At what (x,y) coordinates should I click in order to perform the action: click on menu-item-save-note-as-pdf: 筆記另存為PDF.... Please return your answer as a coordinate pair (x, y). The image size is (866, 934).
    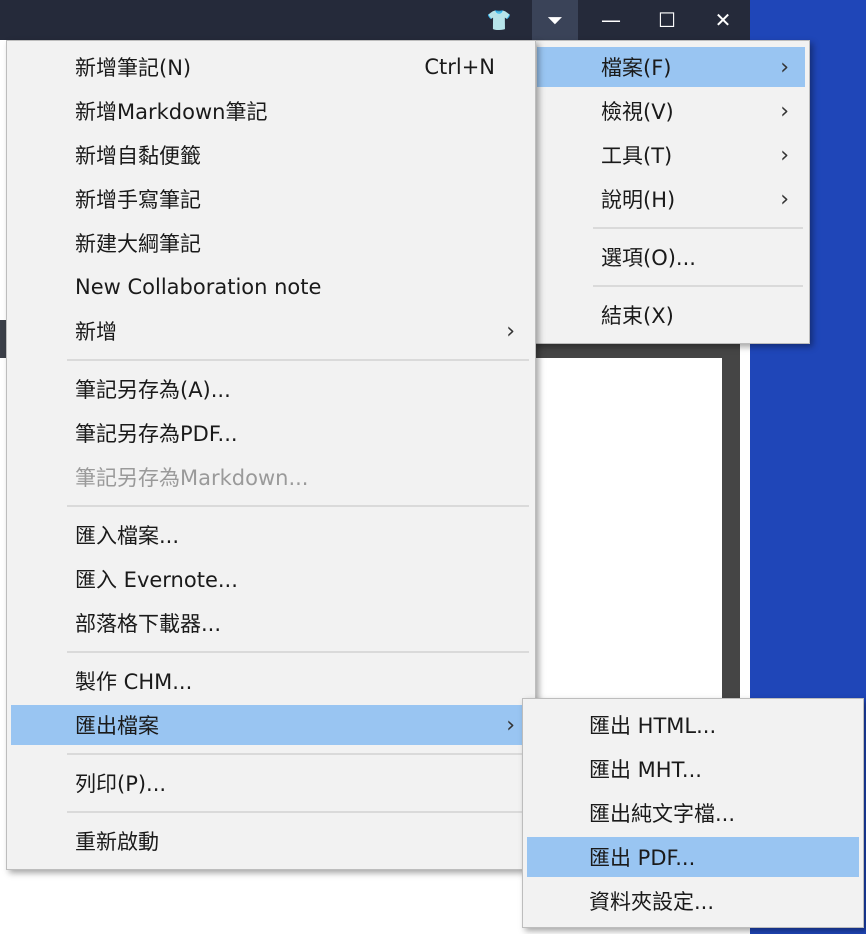
    Looking at the image, I should click on (271, 433).